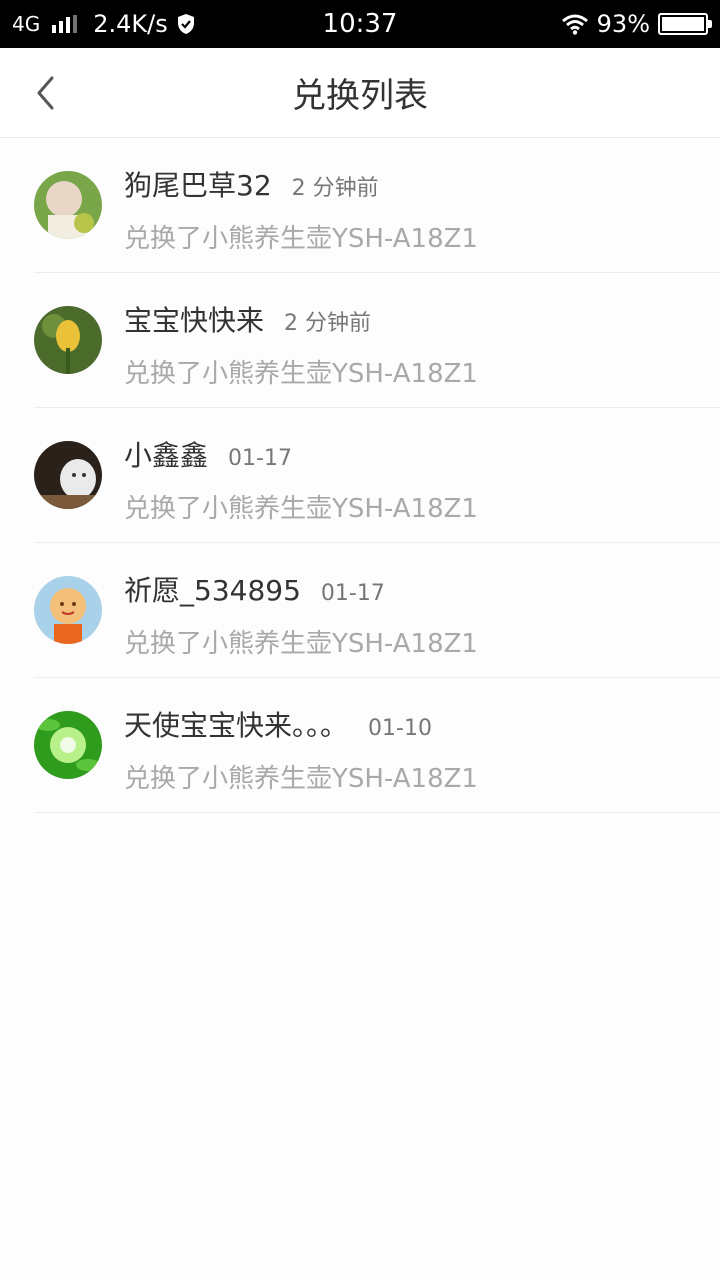  What do you see at coordinates (236, 725) in the screenshot?
I see `user-name: 天使宝宝快来。。。` at bounding box center [236, 725].